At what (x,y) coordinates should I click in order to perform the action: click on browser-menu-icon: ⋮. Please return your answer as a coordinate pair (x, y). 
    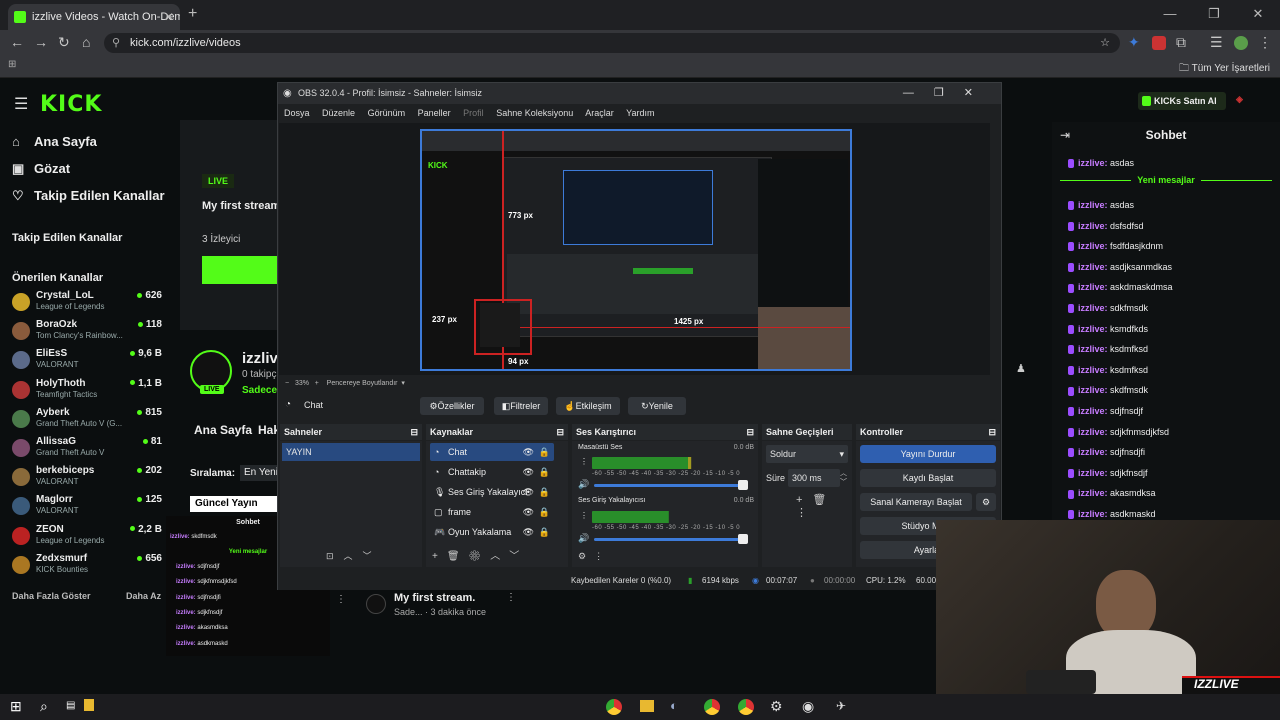
    Looking at the image, I should click on (1265, 42).